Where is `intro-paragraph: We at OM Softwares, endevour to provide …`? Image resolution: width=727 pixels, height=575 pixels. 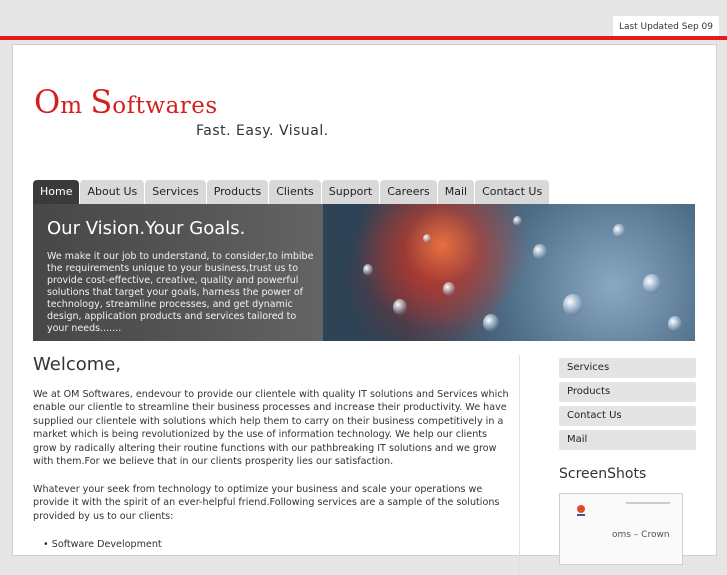 intro-paragraph: We at OM Softwares, endevour to provide … is located at coordinates (271, 428).